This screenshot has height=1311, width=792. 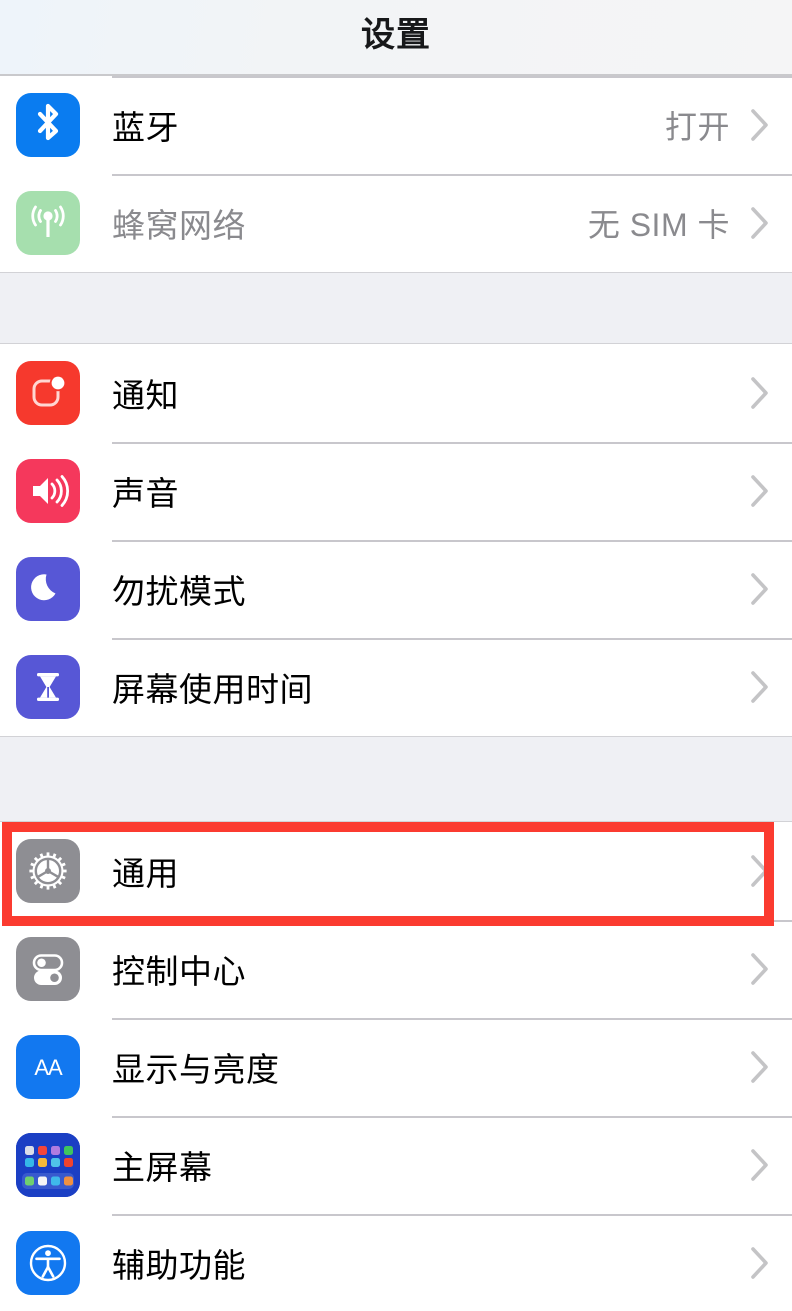 I want to click on settings-row-label: 声音, so click(x=145, y=493).